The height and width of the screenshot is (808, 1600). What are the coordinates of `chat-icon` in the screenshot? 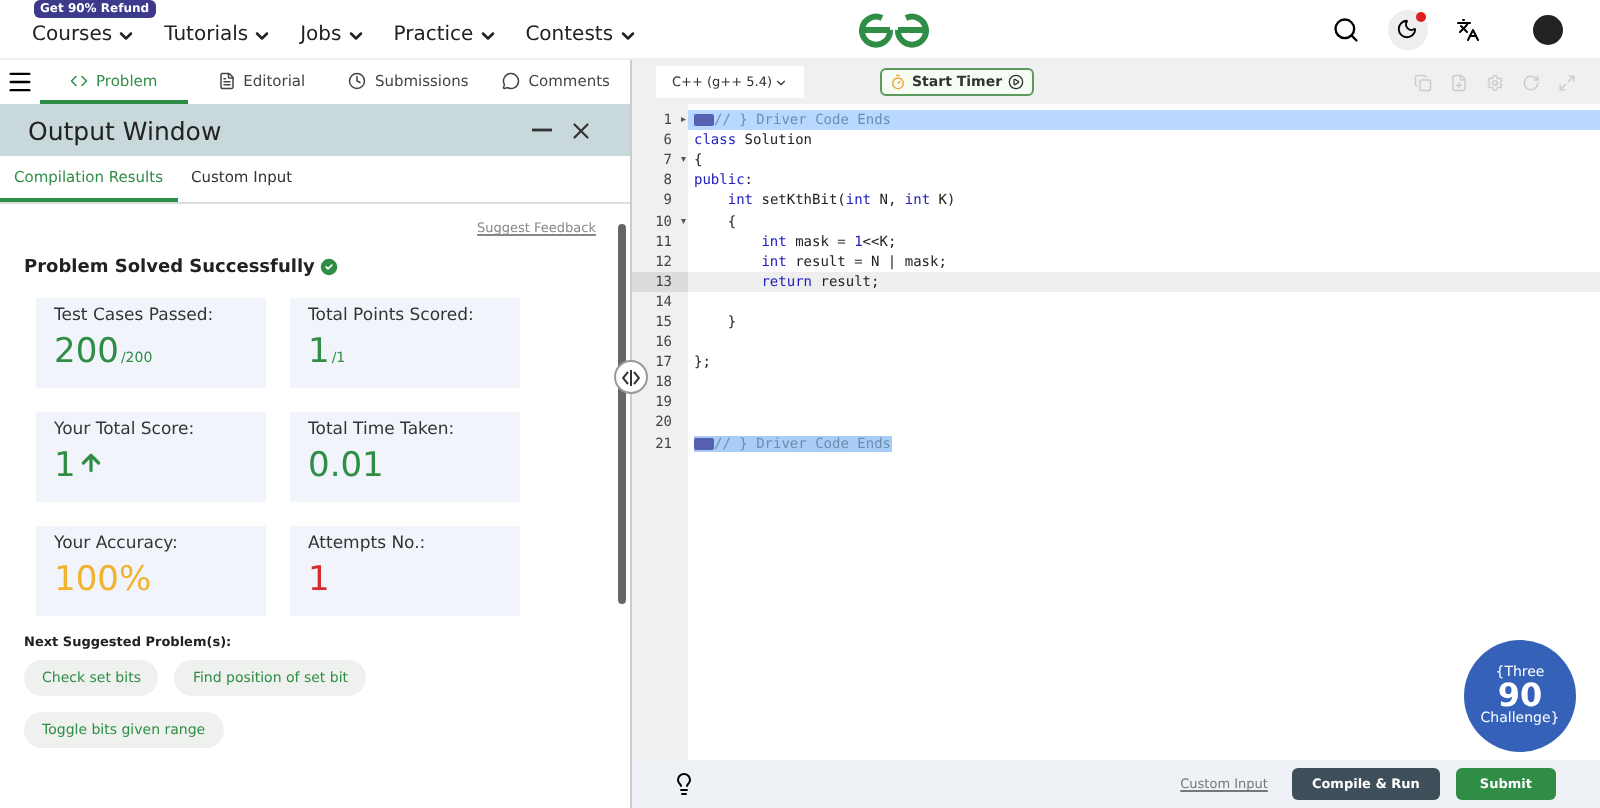 It's located at (511, 80).